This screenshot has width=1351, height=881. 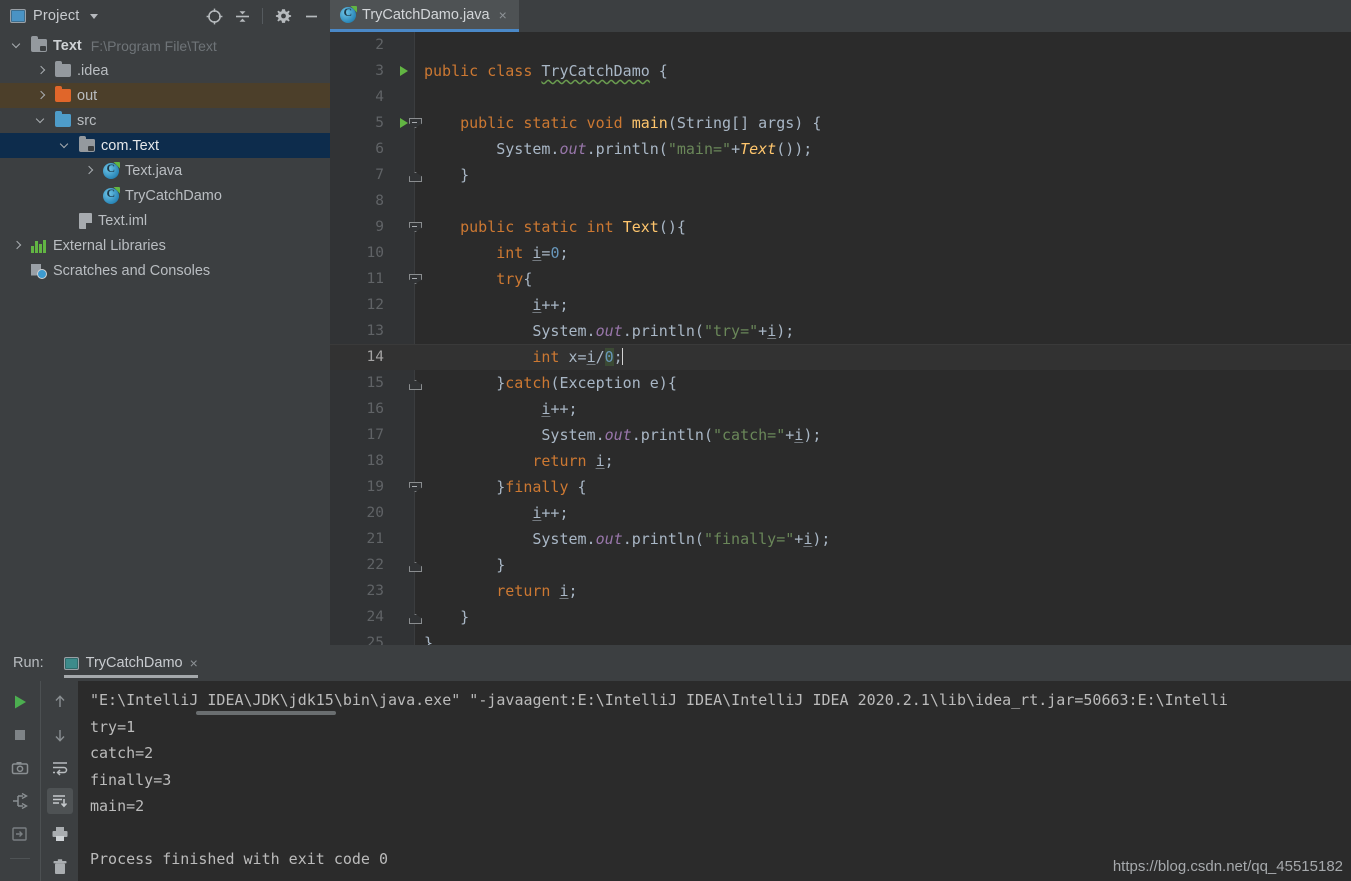 What do you see at coordinates (165, 220) in the screenshot?
I see `tree-item-text-iml: Text.iml` at bounding box center [165, 220].